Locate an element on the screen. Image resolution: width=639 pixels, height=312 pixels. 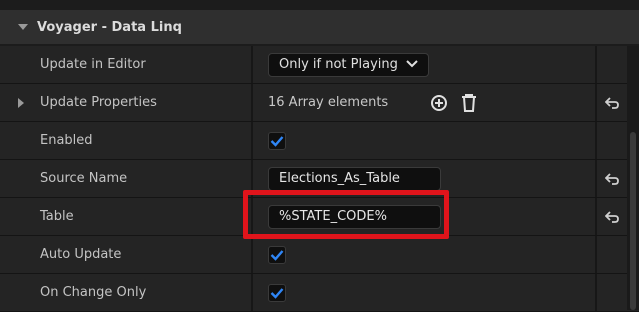
array-count: 16 Array elements is located at coordinates (328, 102).